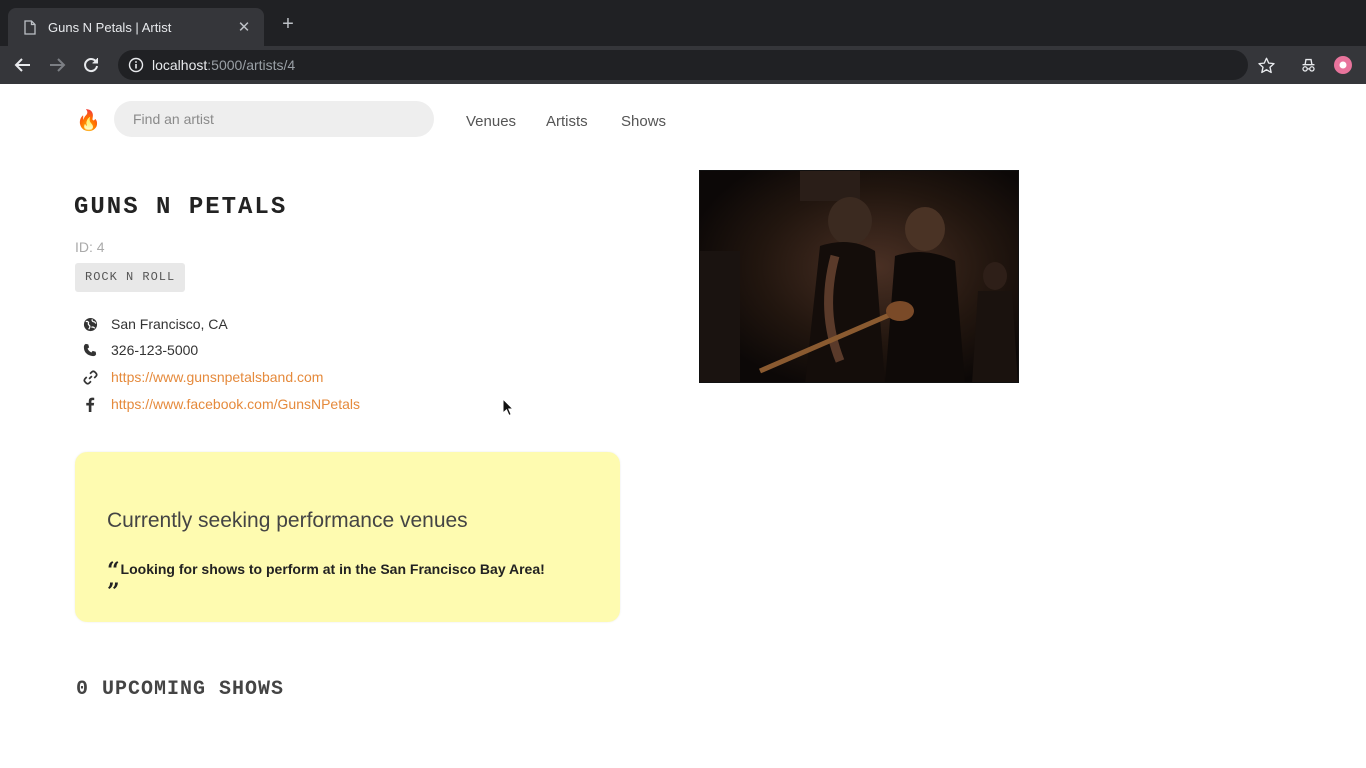 The height and width of the screenshot is (768, 1366). I want to click on artist-city: San Francisco, CA, so click(169, 324).